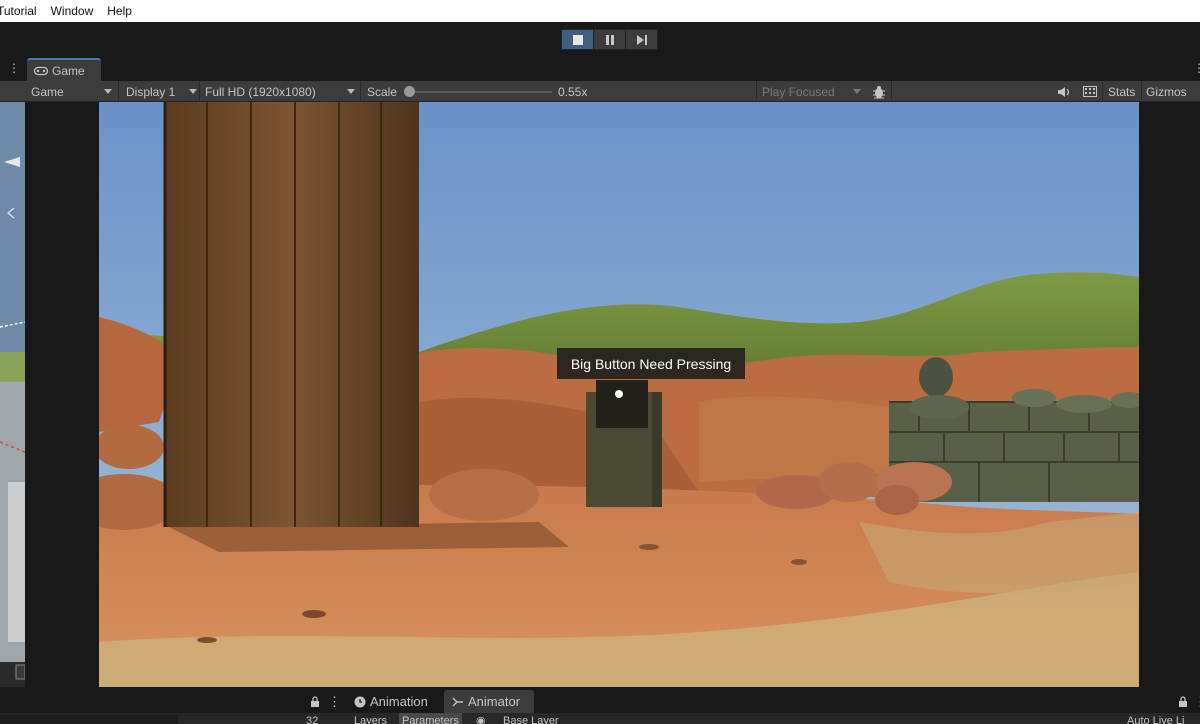 The width and height of the screenshot is (1200, 724). I want to click on step-icon, so click(641, 39).